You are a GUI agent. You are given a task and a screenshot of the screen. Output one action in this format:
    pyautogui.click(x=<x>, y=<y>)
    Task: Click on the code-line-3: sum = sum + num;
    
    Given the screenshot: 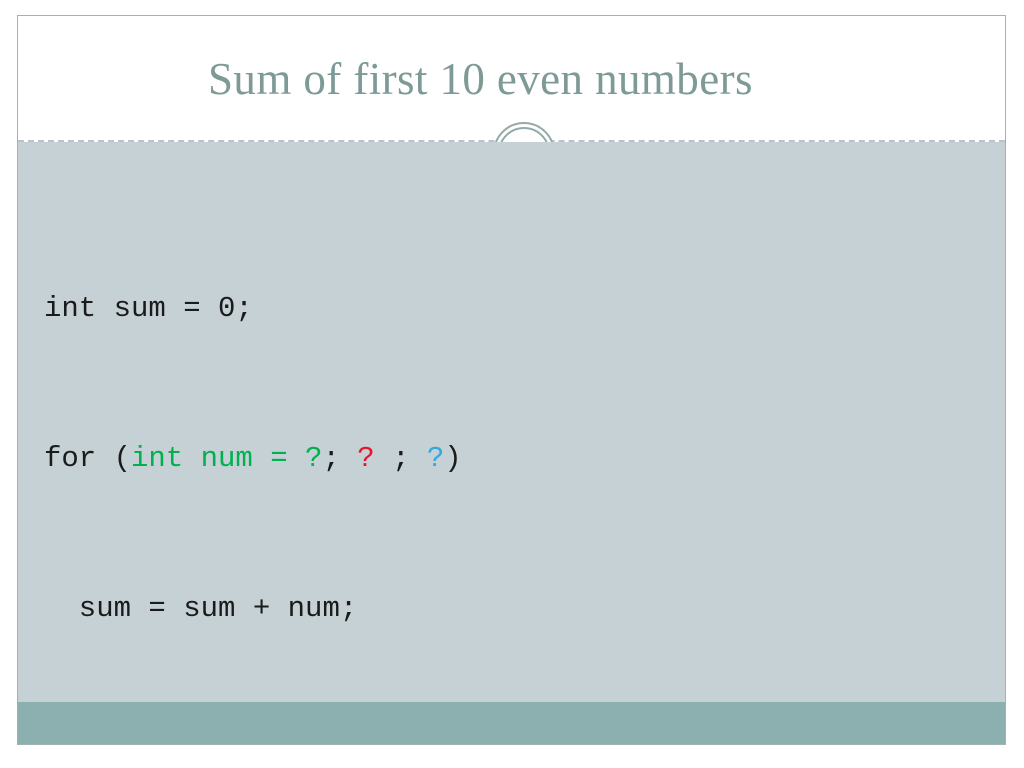 What is the action you would take?
    pyautogui.click(x=253, y=609)
    